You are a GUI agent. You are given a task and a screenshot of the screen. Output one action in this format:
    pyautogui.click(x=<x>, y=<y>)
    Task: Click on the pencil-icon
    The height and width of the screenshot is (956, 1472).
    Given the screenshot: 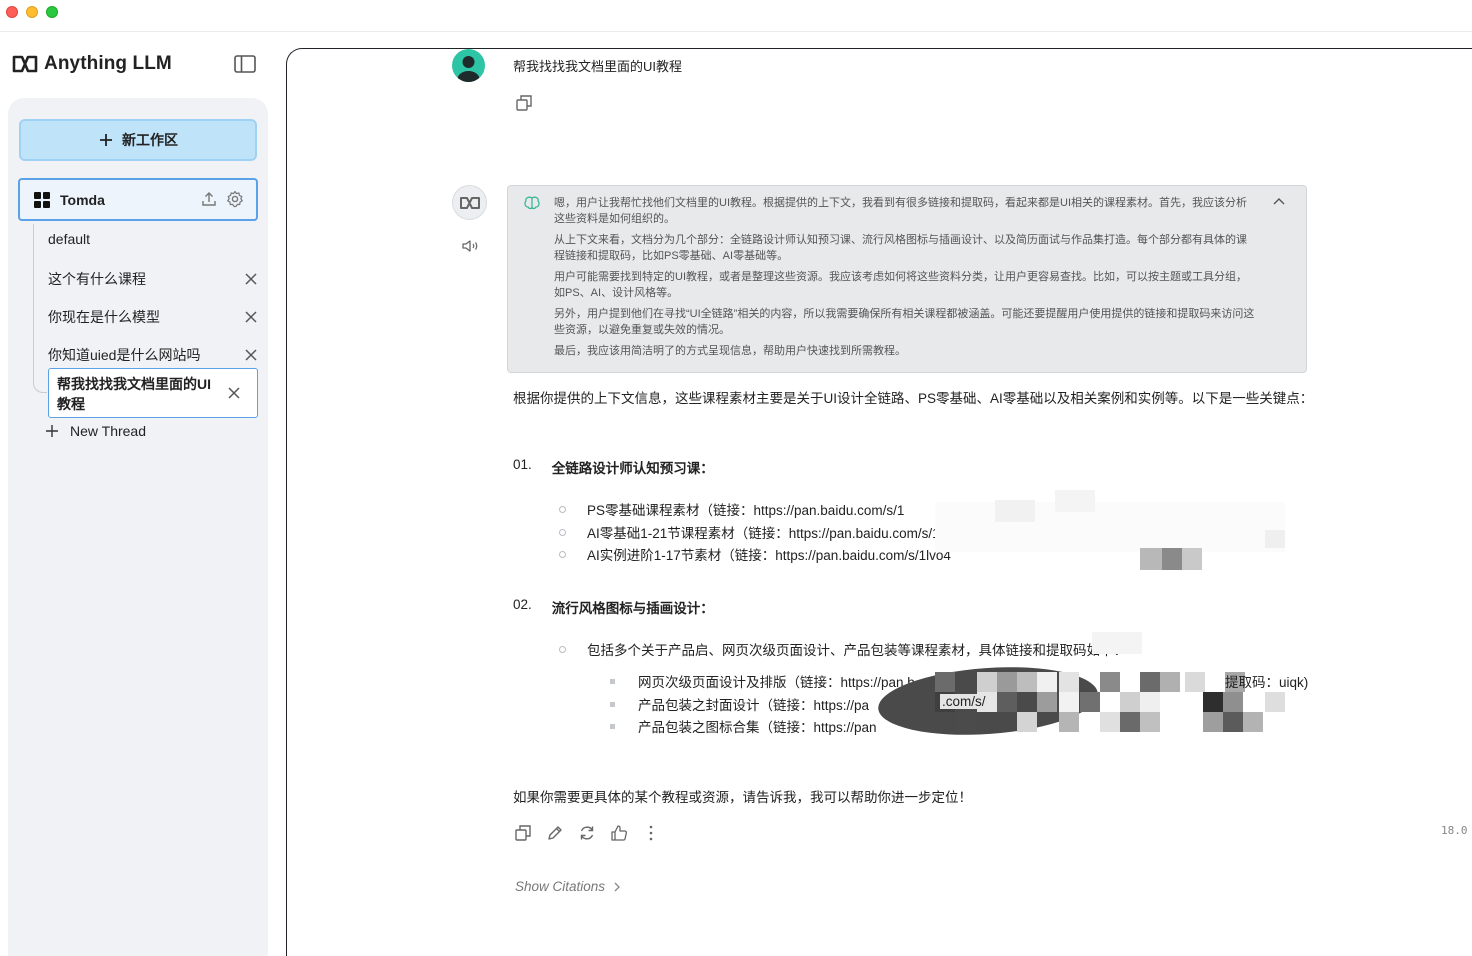 What is the action you would take?
    pyautogui.click(x=555, y=833)
    